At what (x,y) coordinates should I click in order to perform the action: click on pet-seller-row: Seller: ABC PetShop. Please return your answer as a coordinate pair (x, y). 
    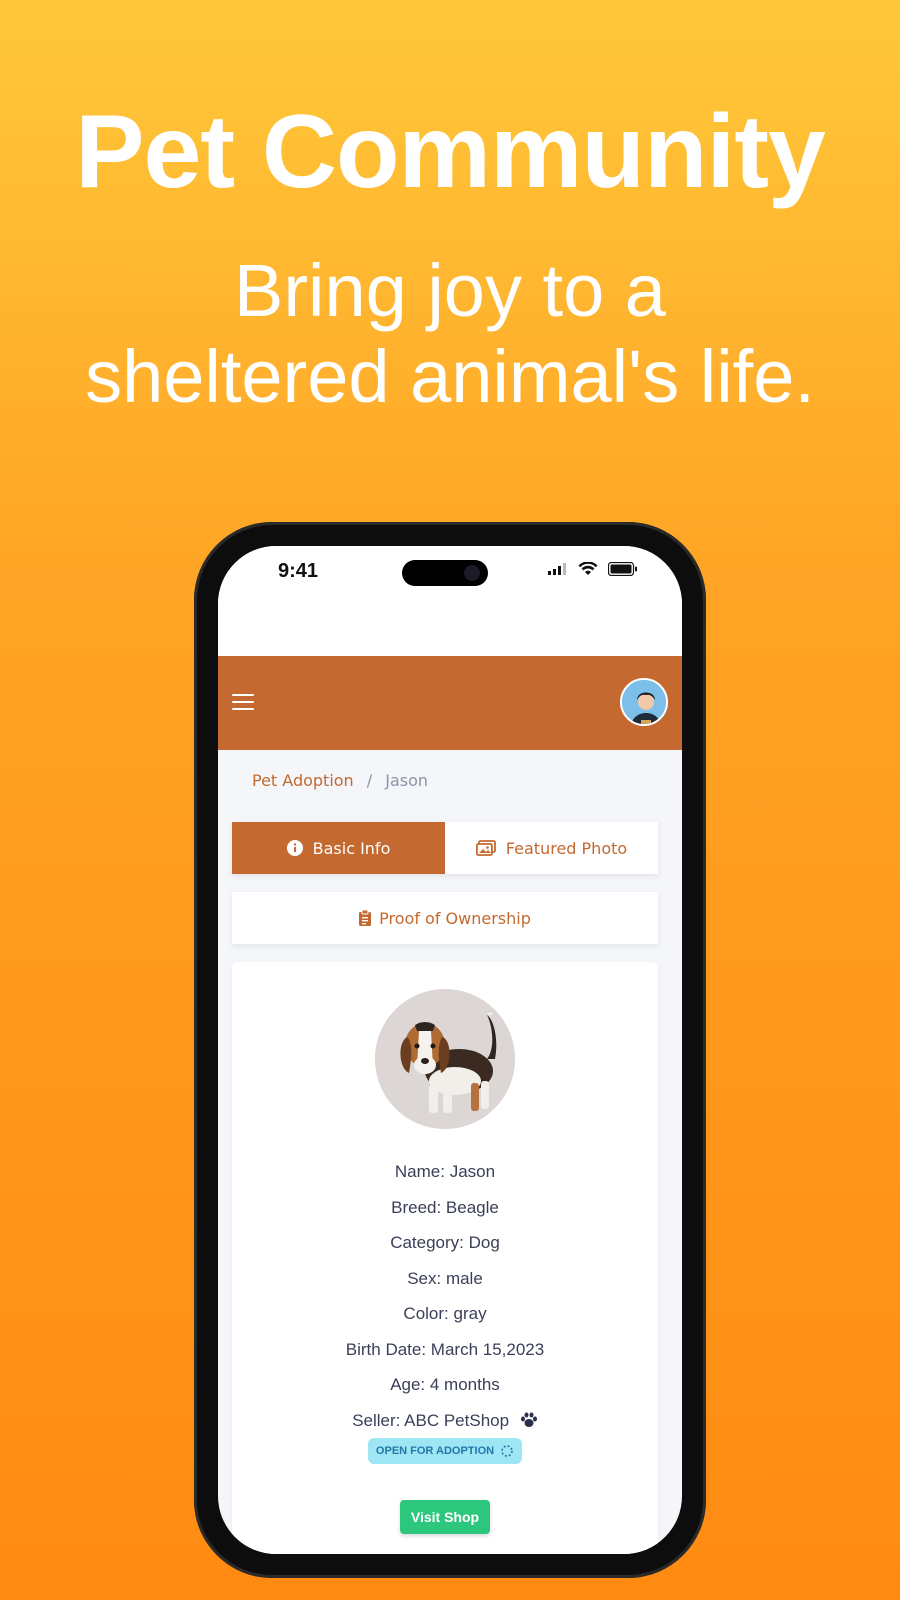
    Looking at the image, I should click on (445, 1421).